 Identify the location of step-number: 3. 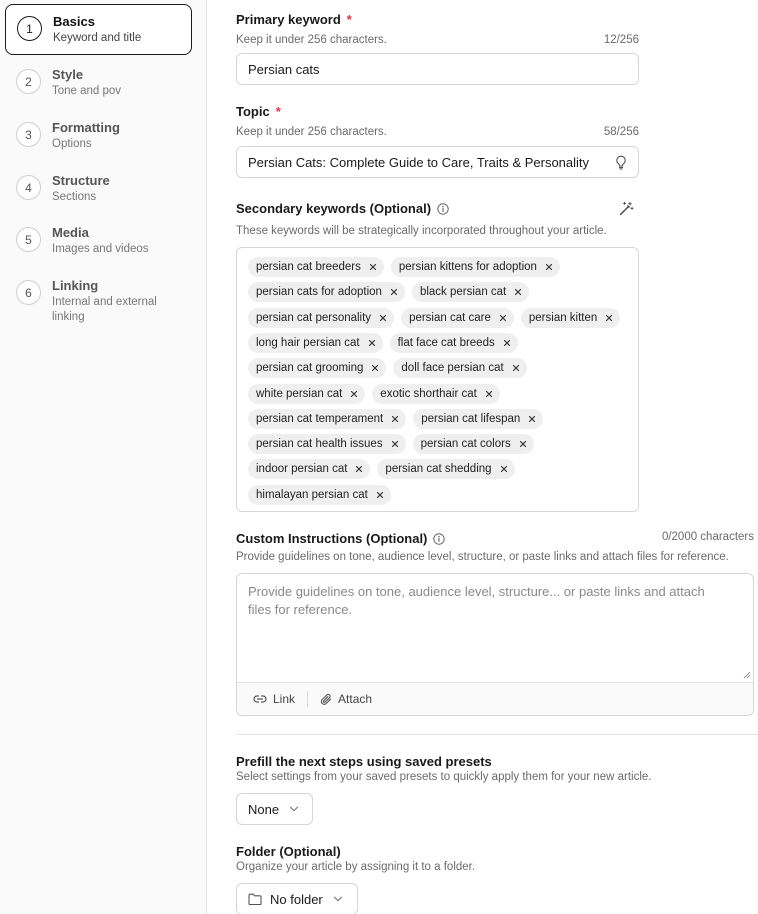
(28, 134).